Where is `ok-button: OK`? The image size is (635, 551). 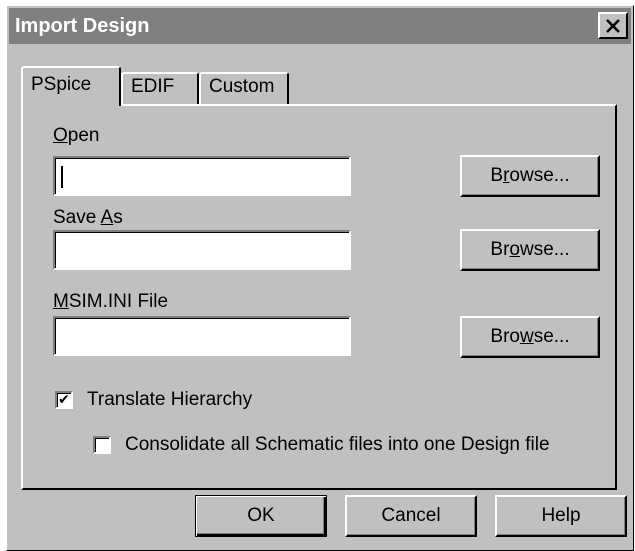 ok-button: OK is located at coordinates (261, 516).